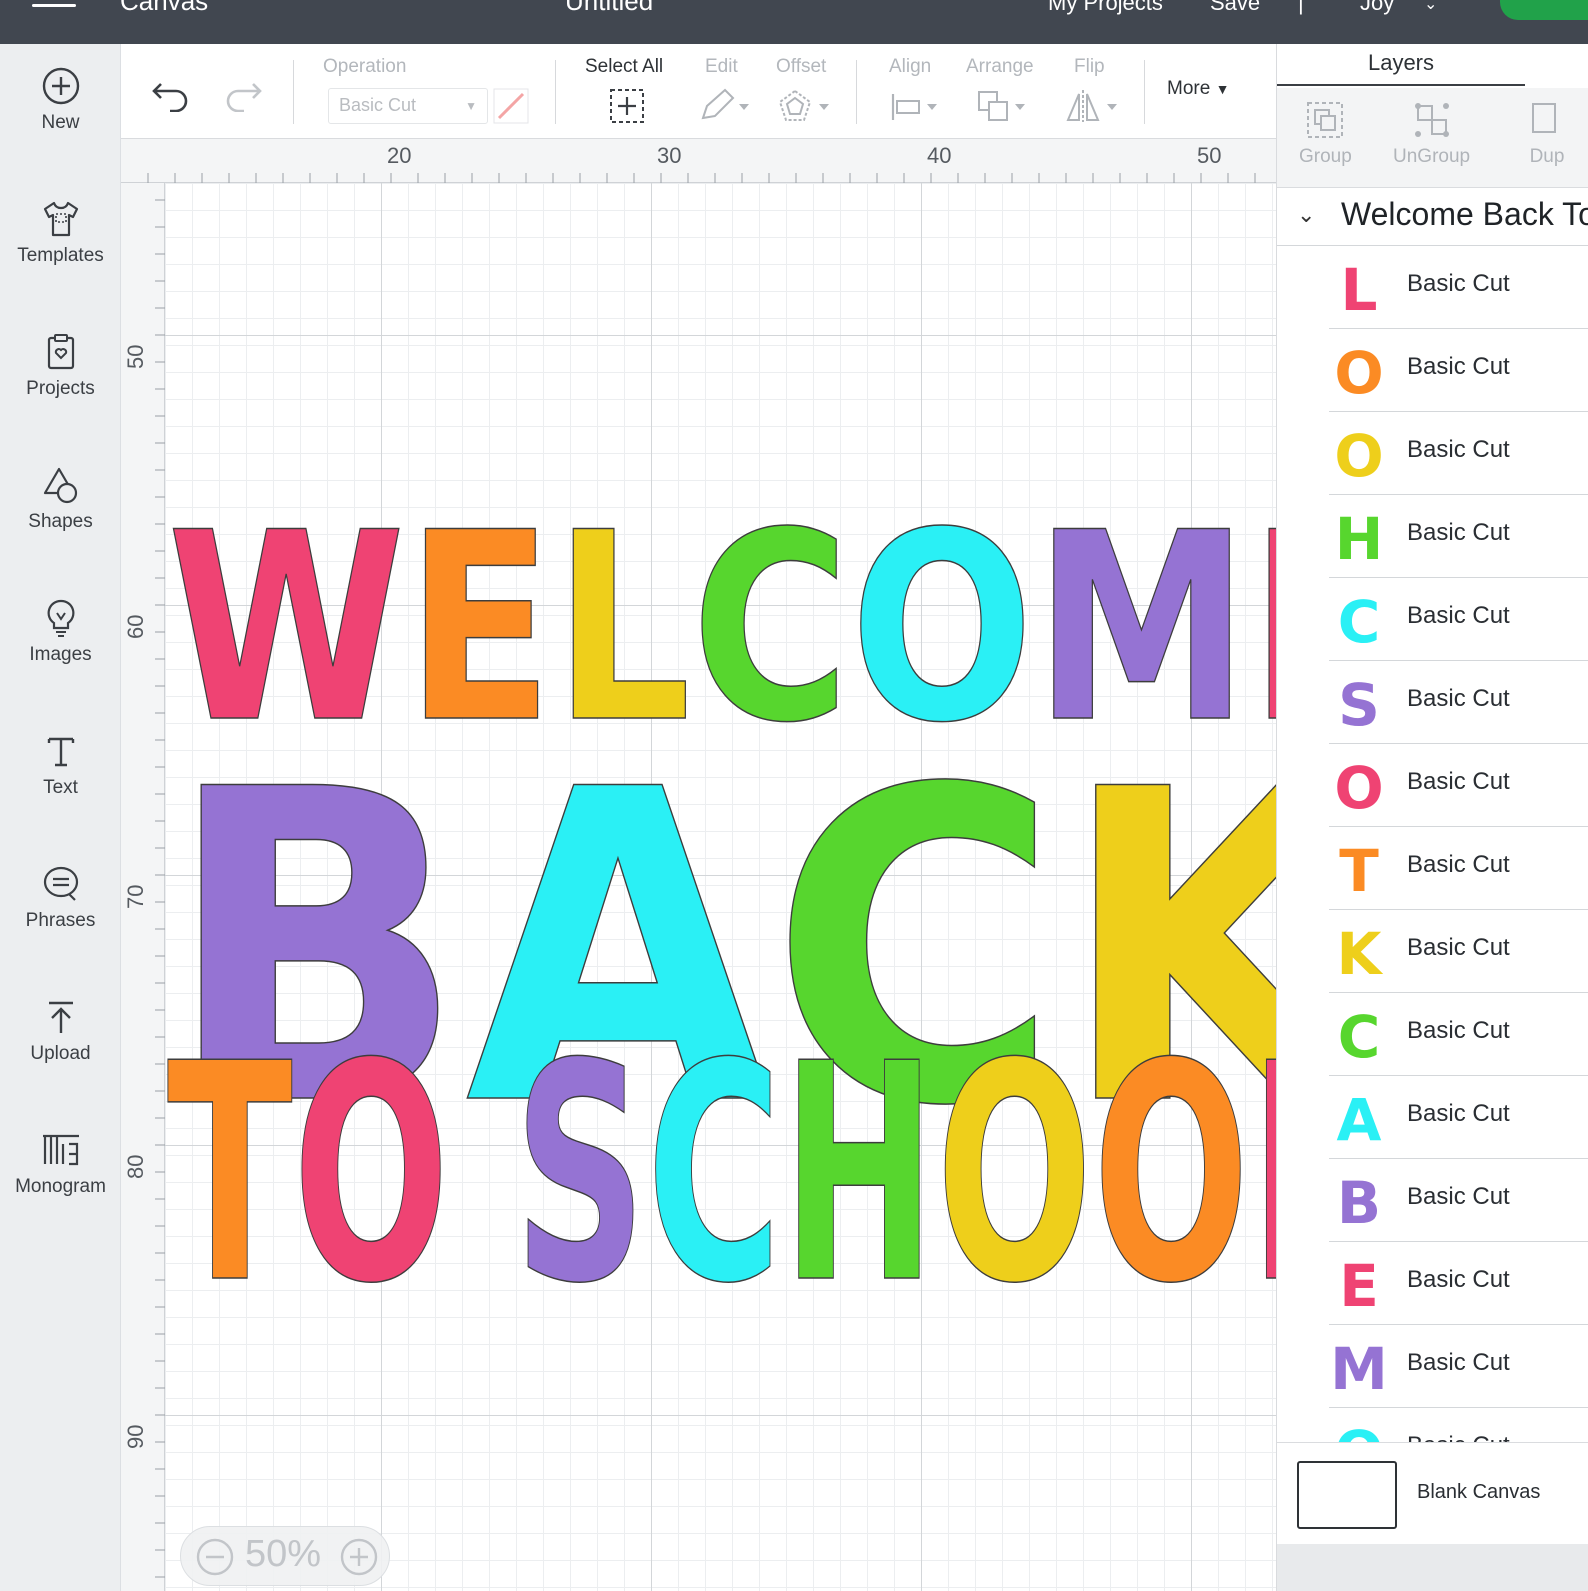 The width and height of the screenshot is (1588, 1591). I want to click on tab-layers: Layers, so click(1401, 65).